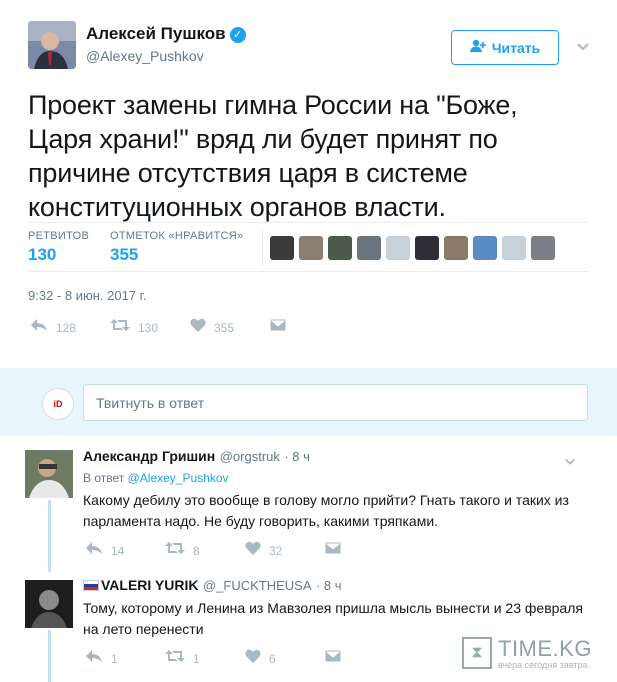  I want to click on retweet-count: 130, so click(148, 327).